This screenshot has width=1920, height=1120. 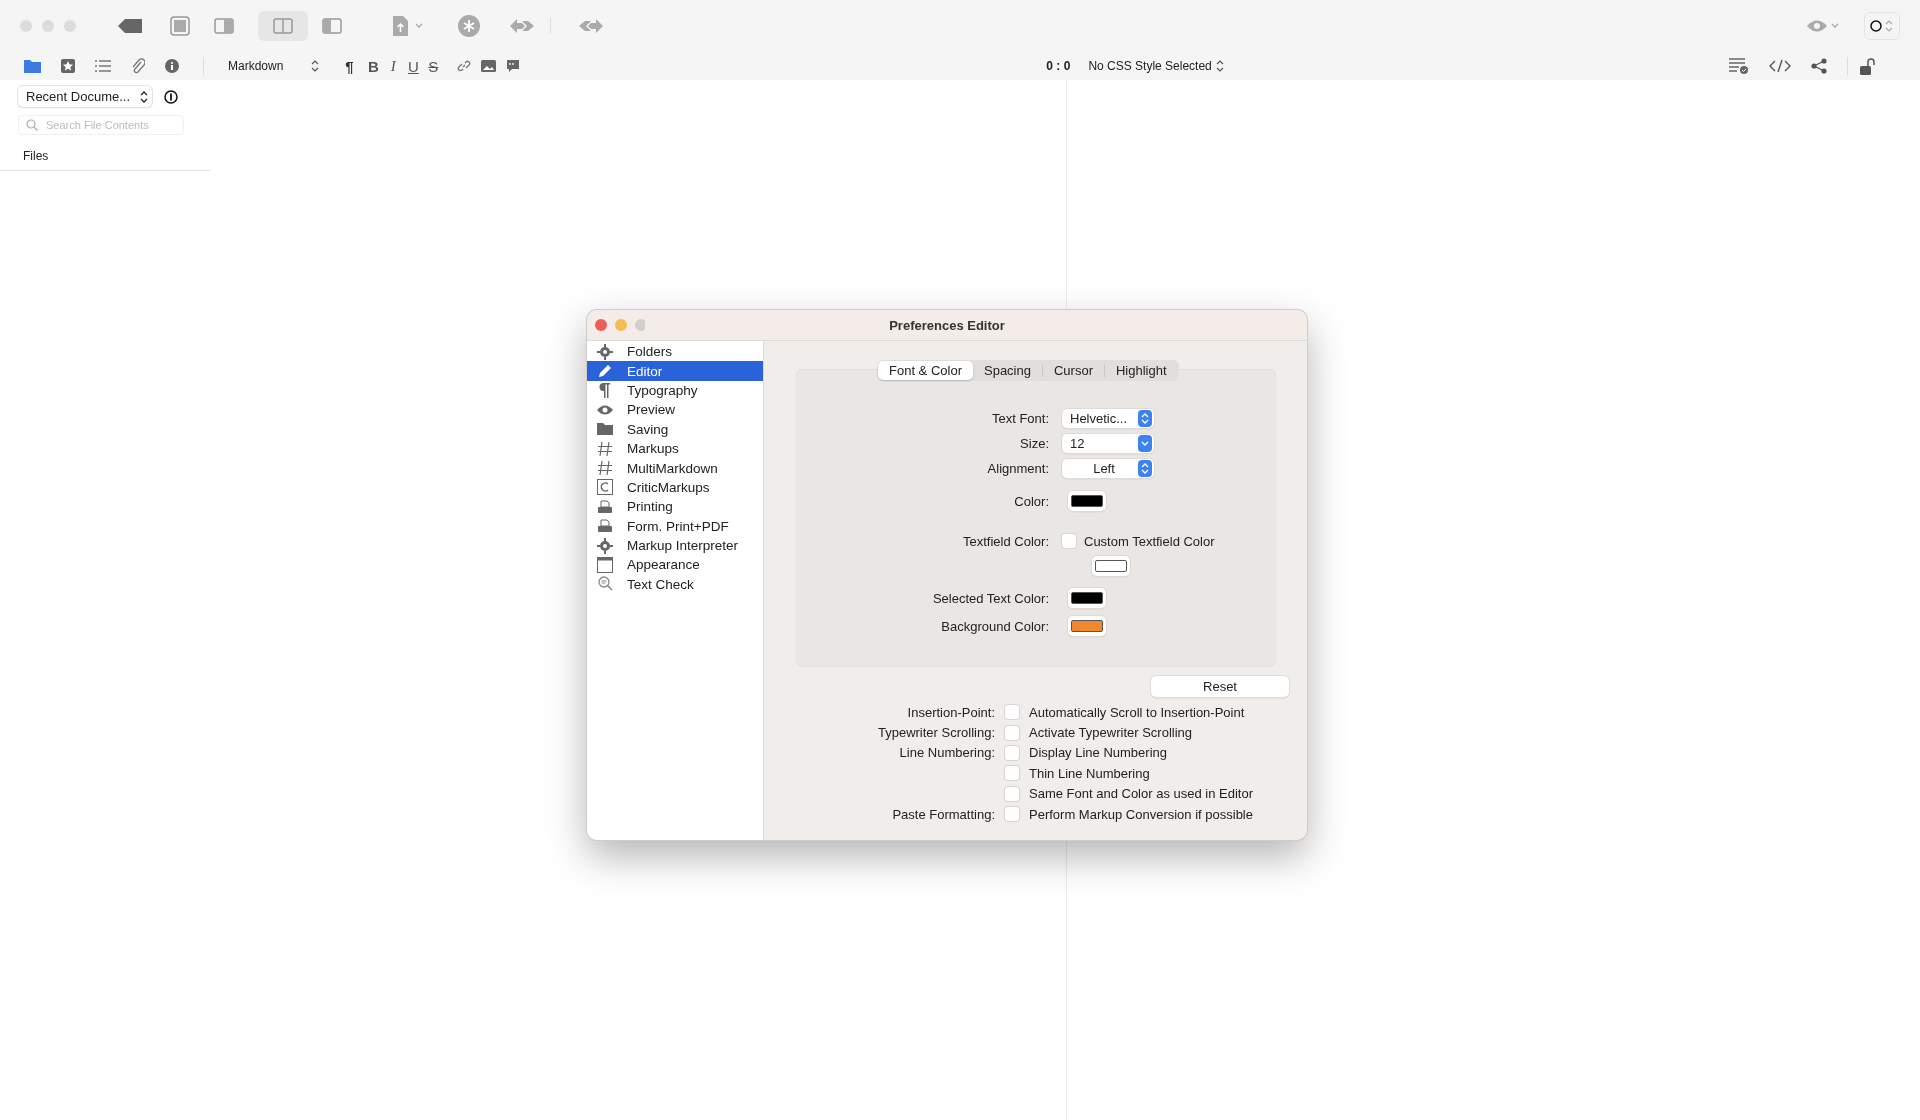 I want to click on printer-icon, so click(x=605, y=506).